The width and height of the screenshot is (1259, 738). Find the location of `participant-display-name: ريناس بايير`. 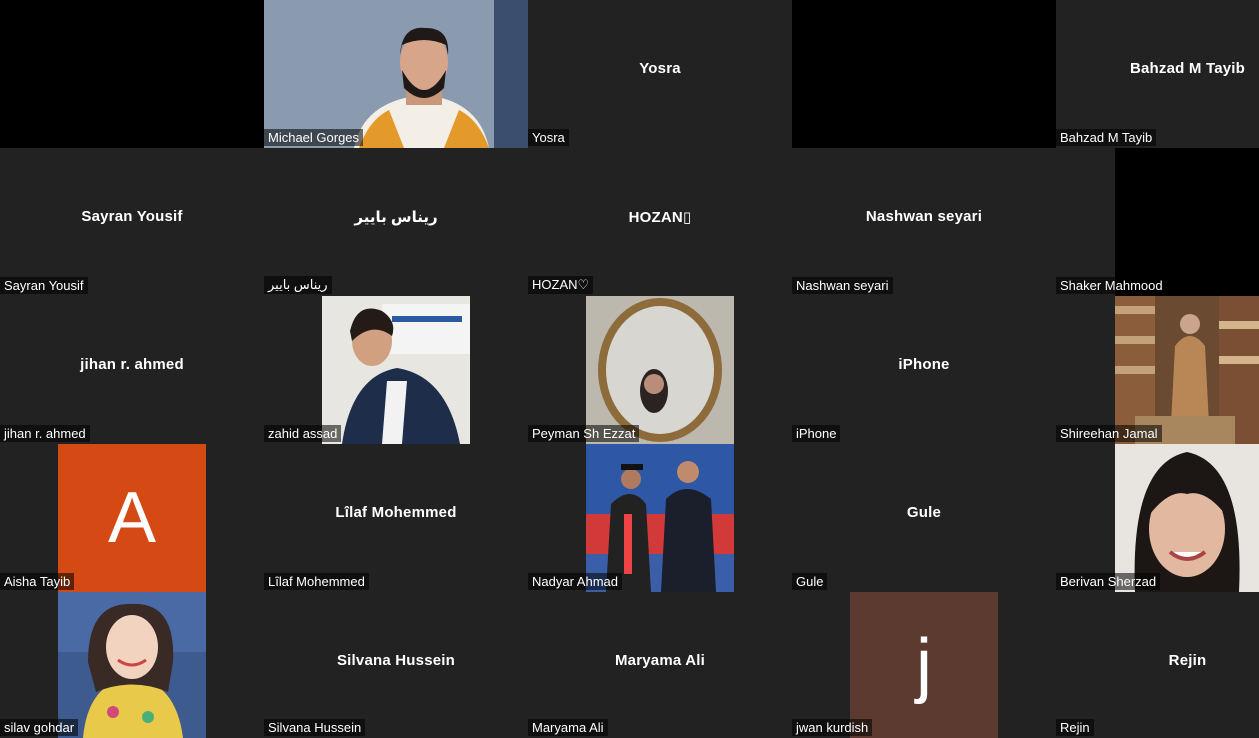

participant-display-name: ريناس بايير is located at coordinates (396, 217).